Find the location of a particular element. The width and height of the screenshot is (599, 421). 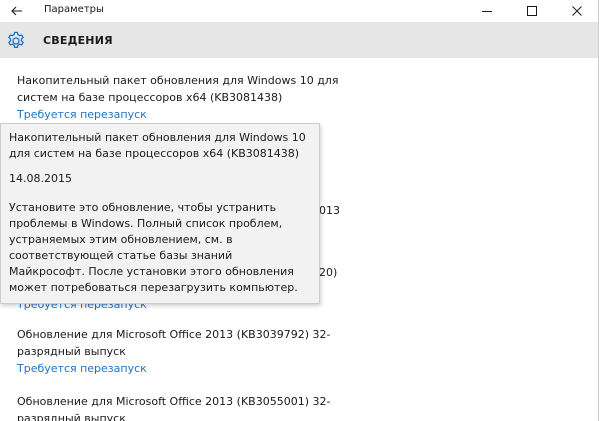

page-header: СВЕДЕНИЯ is located at coordinates (299, 40).